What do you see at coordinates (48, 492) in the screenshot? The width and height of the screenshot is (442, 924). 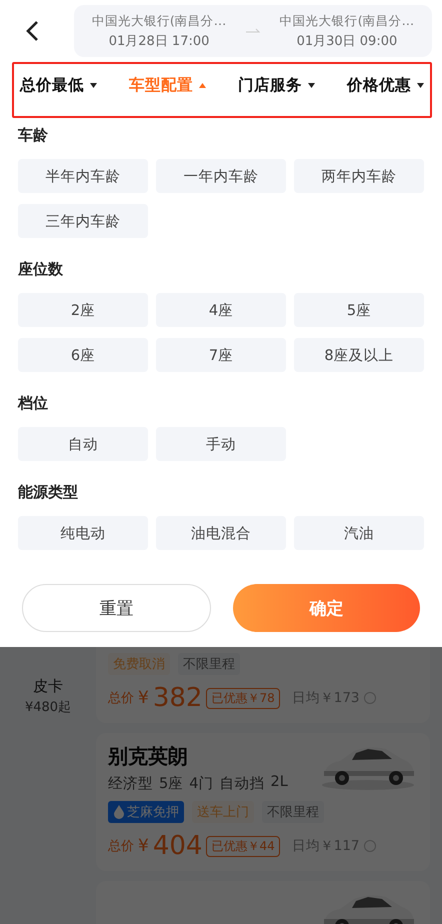 I see `section-title: 能源类型` at bounding box center [48, 492].